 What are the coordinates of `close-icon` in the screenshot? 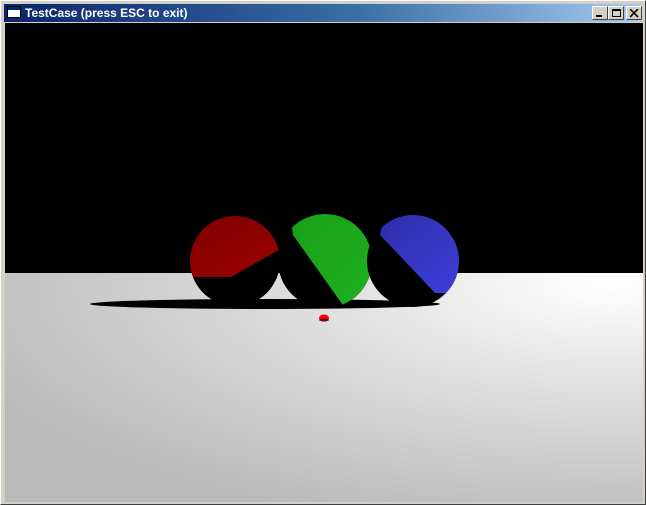 It's located at (634, 13).